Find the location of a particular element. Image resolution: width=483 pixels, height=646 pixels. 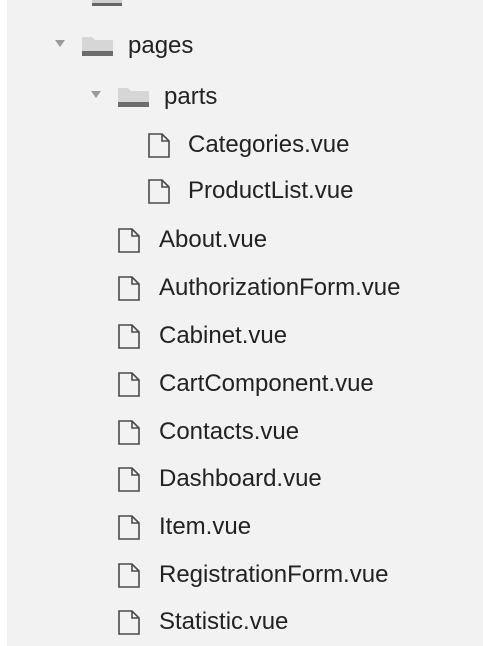

tree-file-authorizationform: AuthorizationForm.vue is located at coordinates (245, 288).